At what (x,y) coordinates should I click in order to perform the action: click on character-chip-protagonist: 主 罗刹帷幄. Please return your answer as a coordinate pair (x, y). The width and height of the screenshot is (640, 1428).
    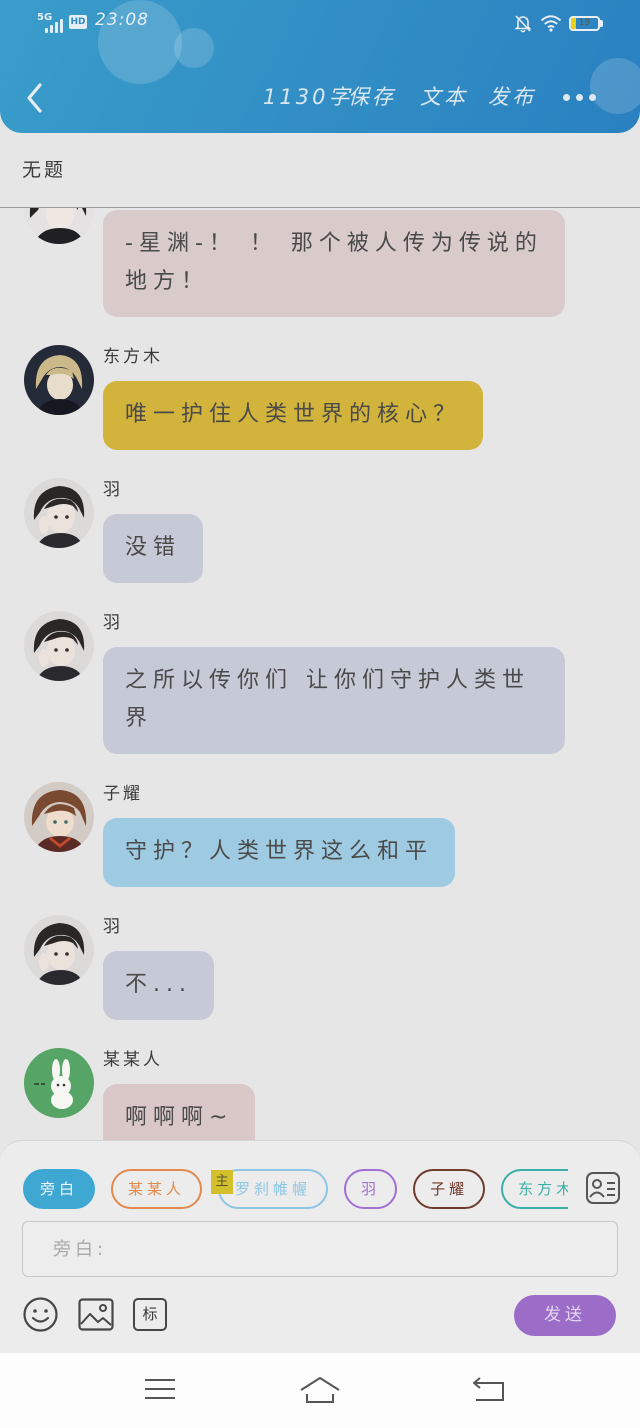
    Looking at the image, I should click on (270, 1189).